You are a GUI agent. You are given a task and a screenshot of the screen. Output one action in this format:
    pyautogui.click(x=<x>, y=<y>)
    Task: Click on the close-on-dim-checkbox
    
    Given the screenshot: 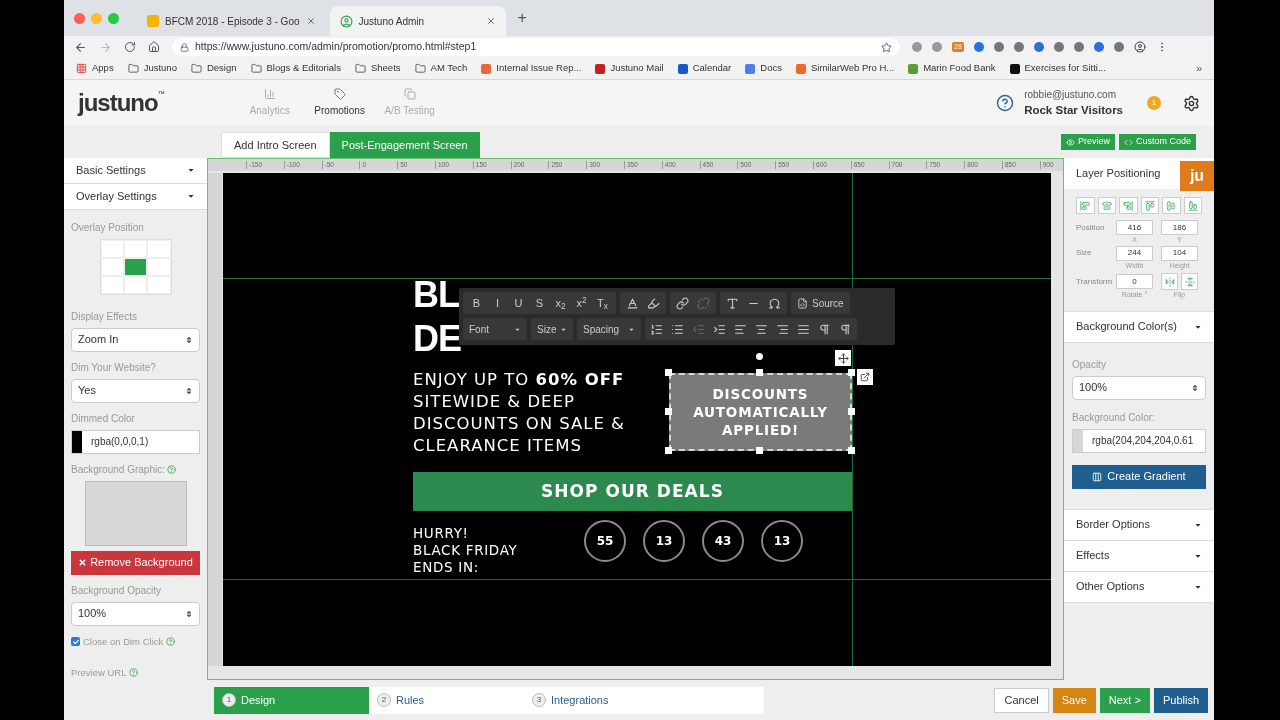 What is the action you would take?
    pyautogui.click(x=75, y=642)
    